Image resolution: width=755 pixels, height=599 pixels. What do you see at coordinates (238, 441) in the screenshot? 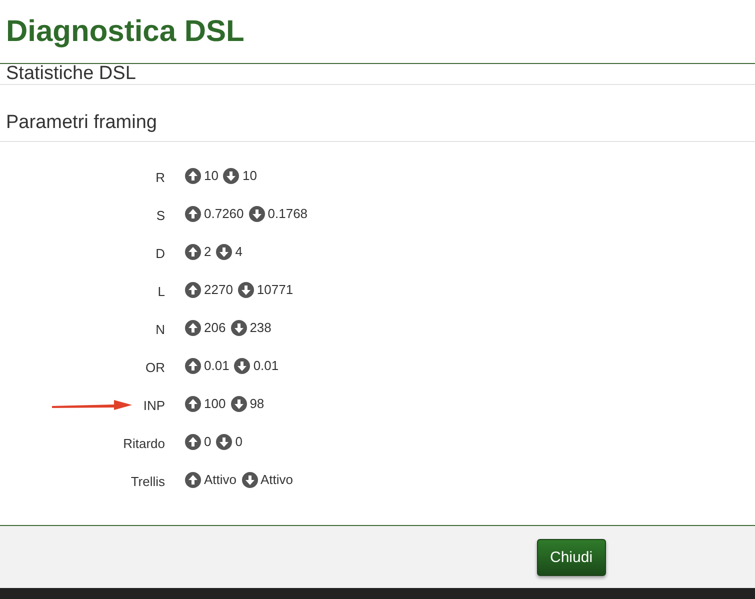
I see `downstream-value: 0` at bounding box center [238, 441].